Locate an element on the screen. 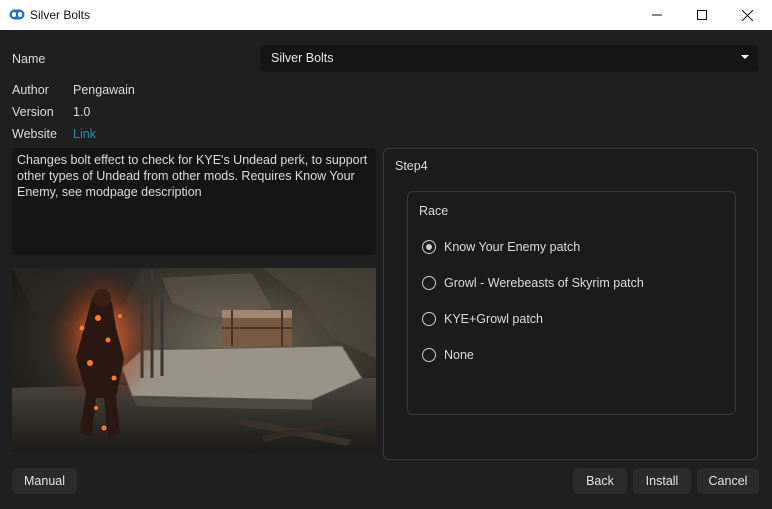  install-button: Install is located at coordinates (662, 481).